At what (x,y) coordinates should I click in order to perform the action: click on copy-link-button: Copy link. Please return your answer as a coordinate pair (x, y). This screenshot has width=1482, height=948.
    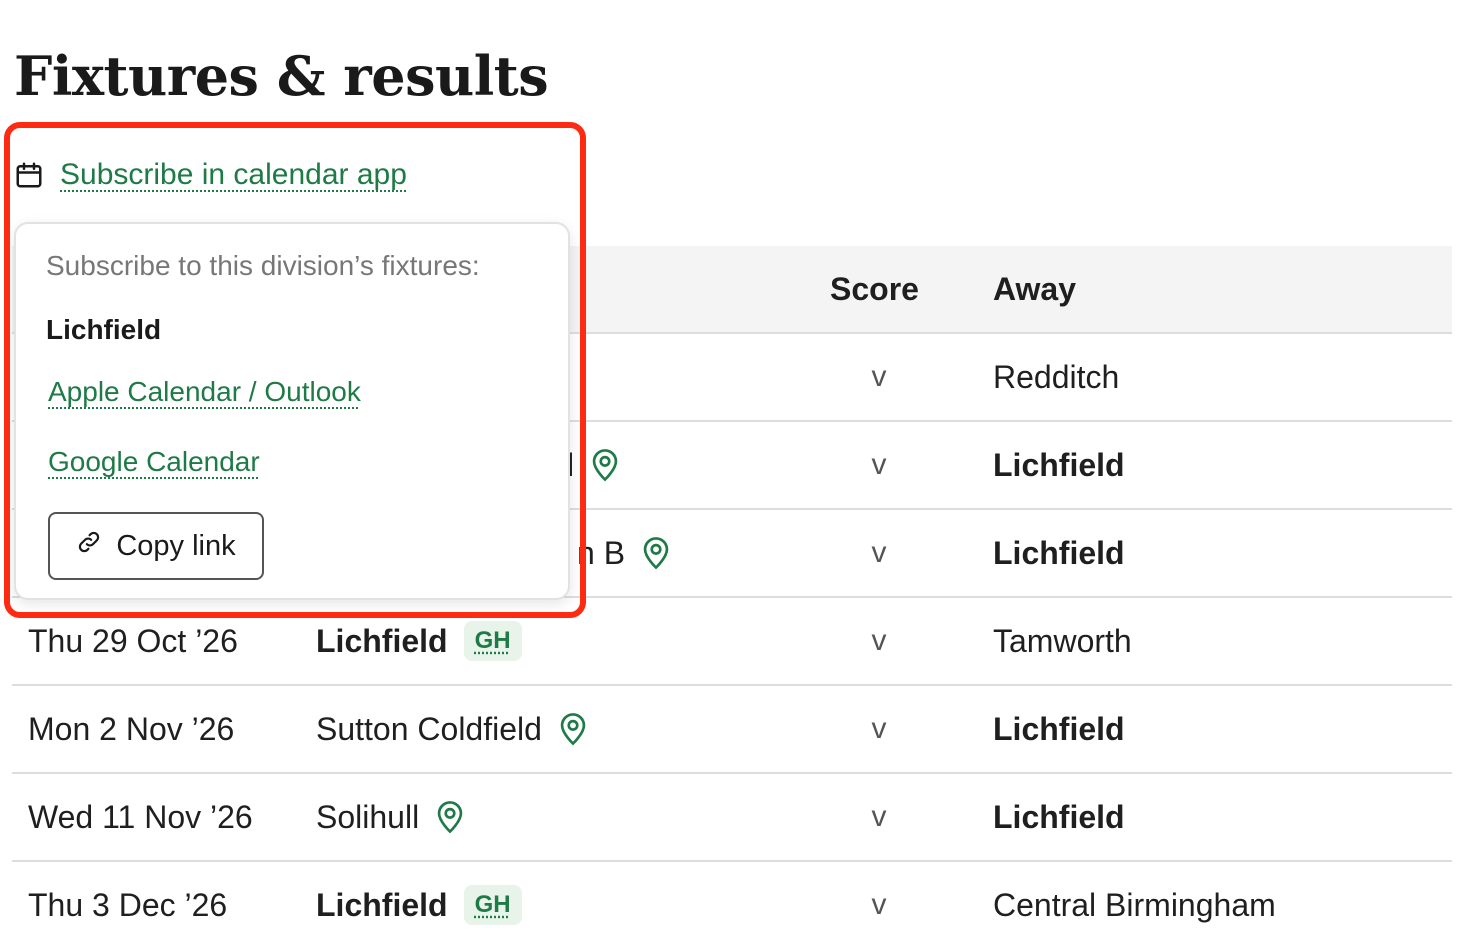
    Looking at the image, I should click on (156, 546).